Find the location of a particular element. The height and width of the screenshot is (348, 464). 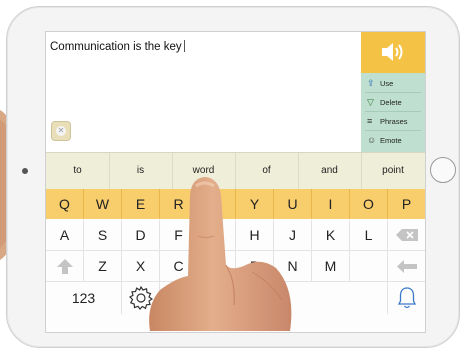

list-icon: ≡ is located at coordinates (370, 121).